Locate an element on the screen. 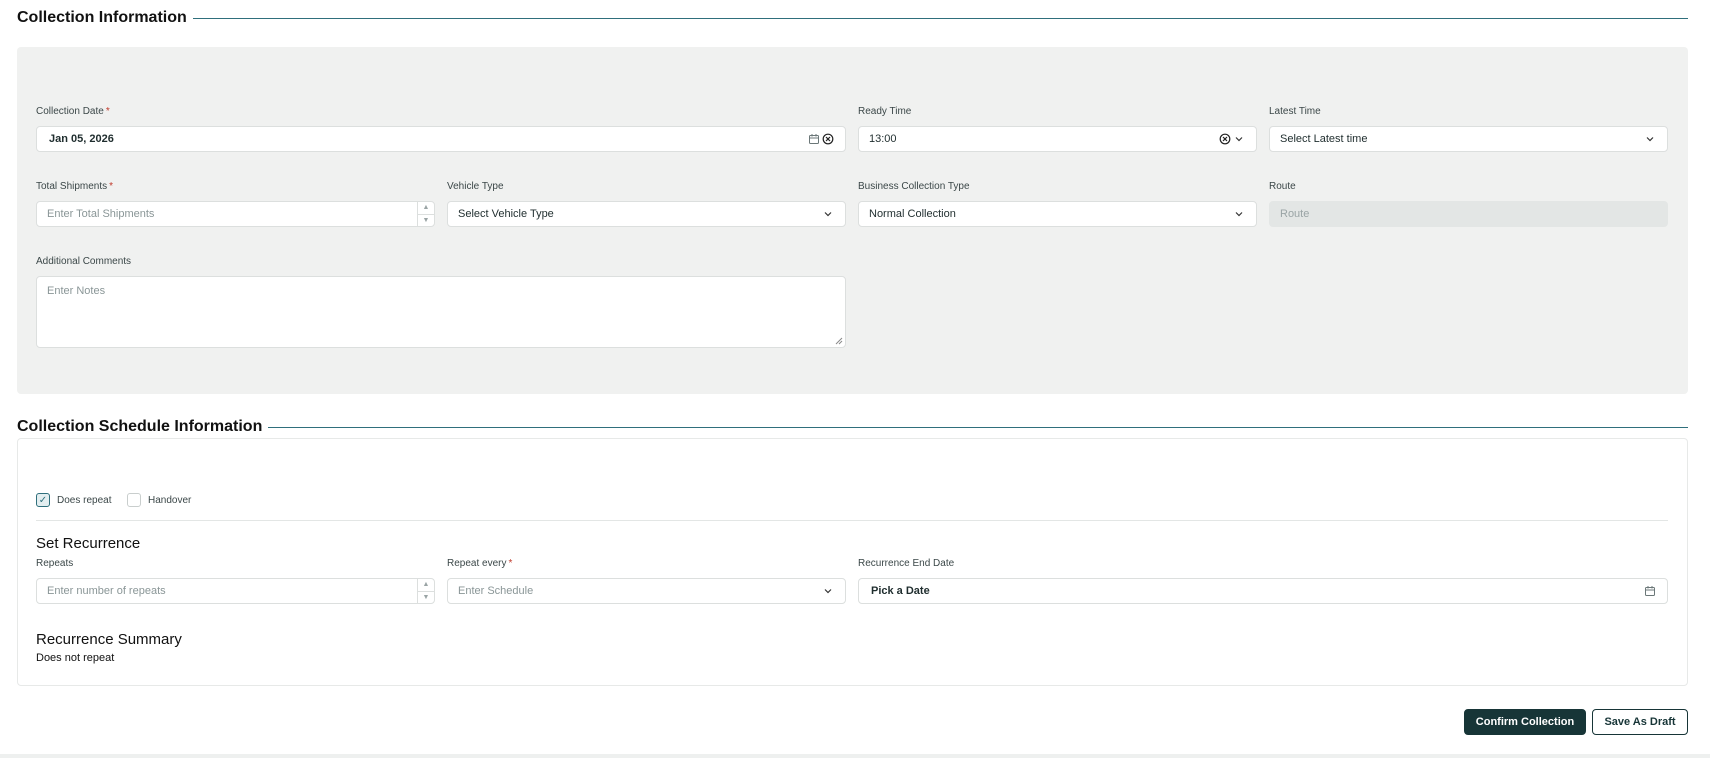  does-repeat-label: Does repeat is located at coordinates (84, 500).